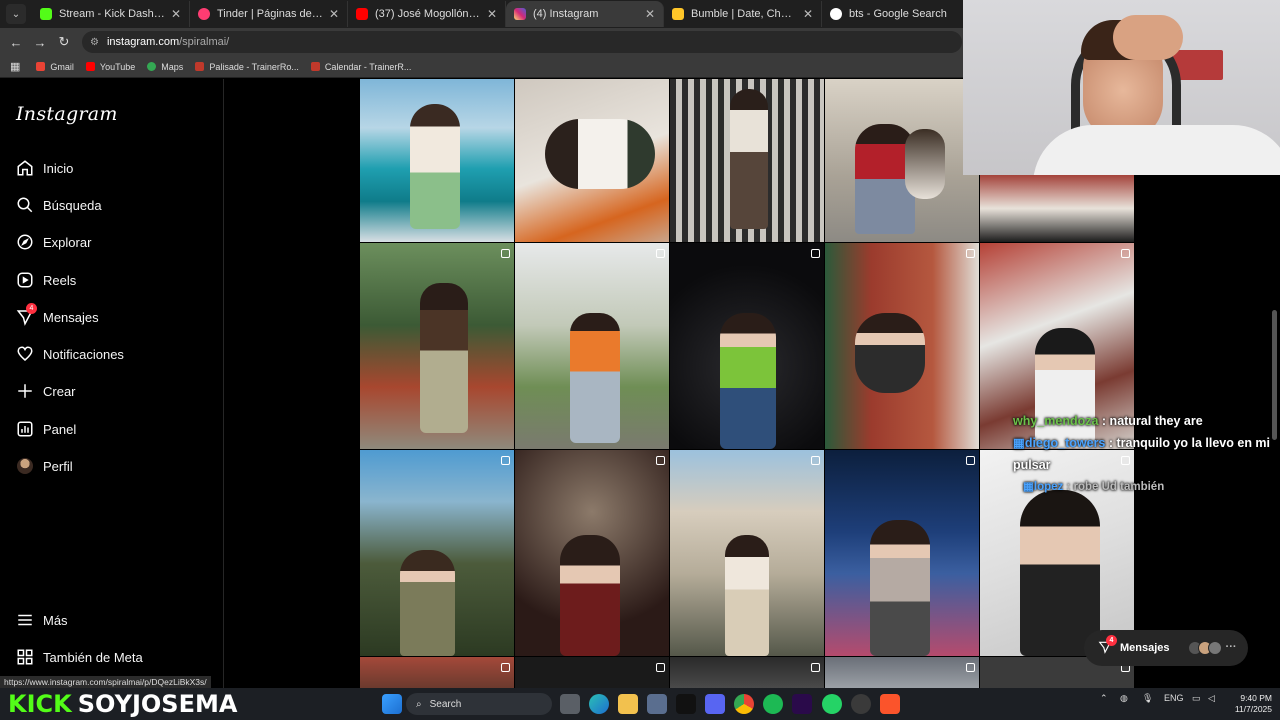 Image resolution: width=1280 pixels, height=720 pixels. I want to click on sidebar-item-crear: Crear, so click(46, 391).